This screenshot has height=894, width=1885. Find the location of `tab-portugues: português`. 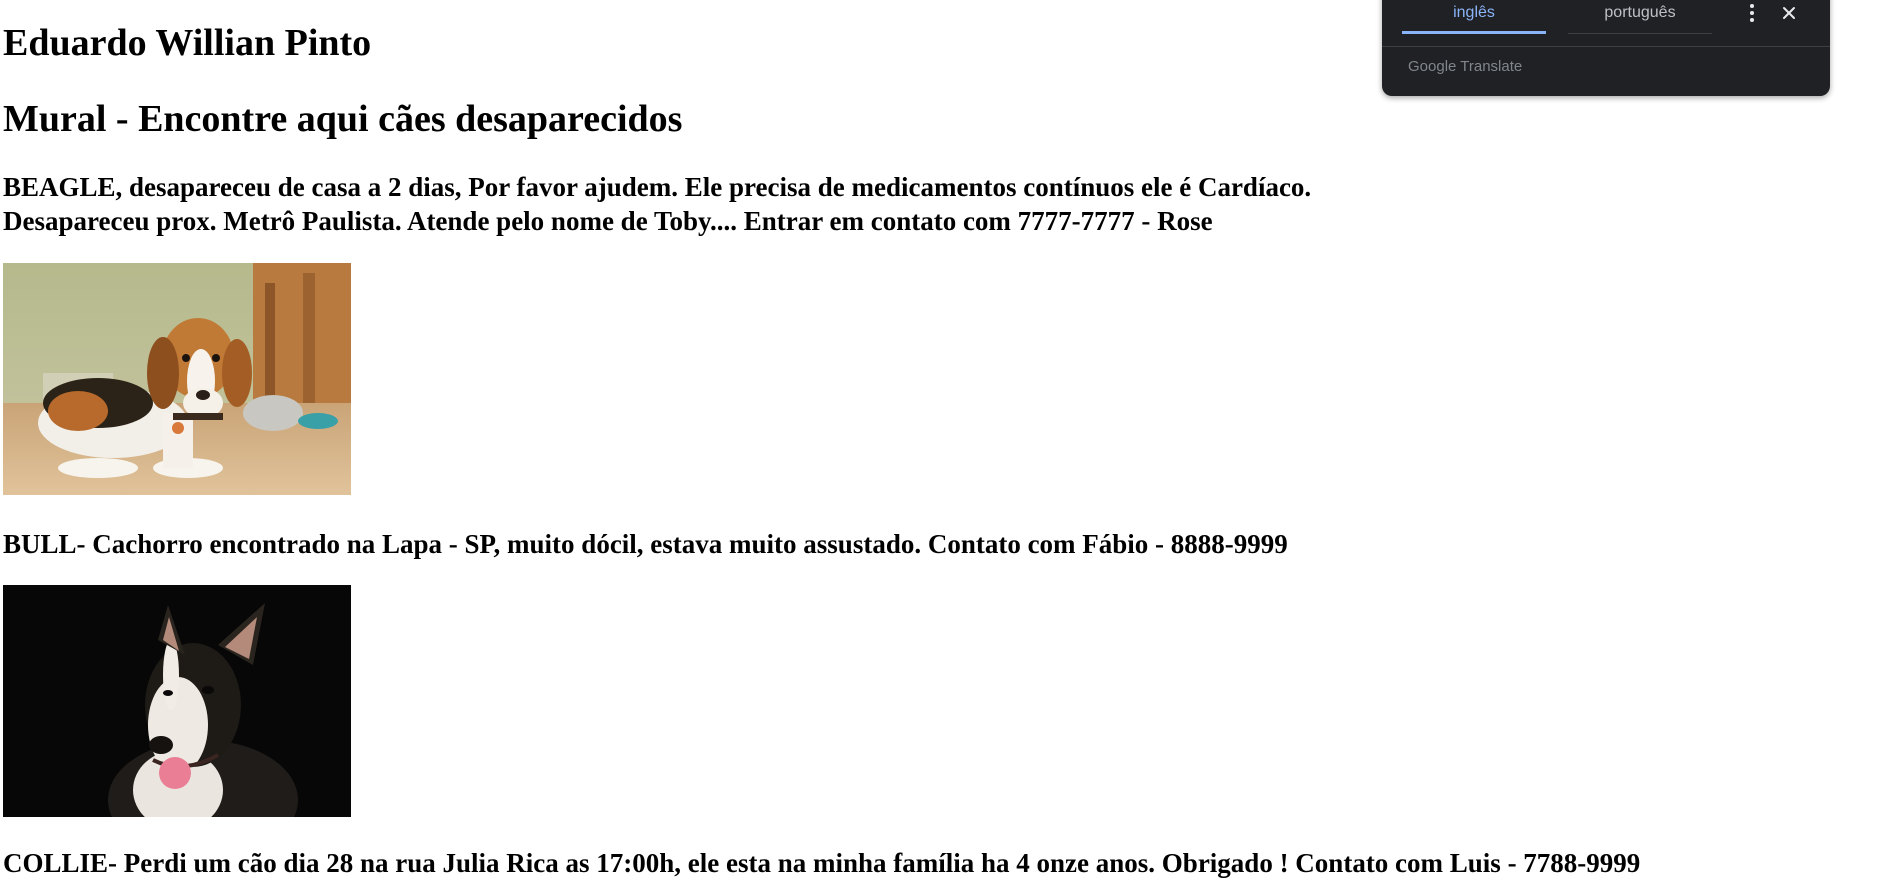

tab-portugues: português is located at coordinates (1640, 17).